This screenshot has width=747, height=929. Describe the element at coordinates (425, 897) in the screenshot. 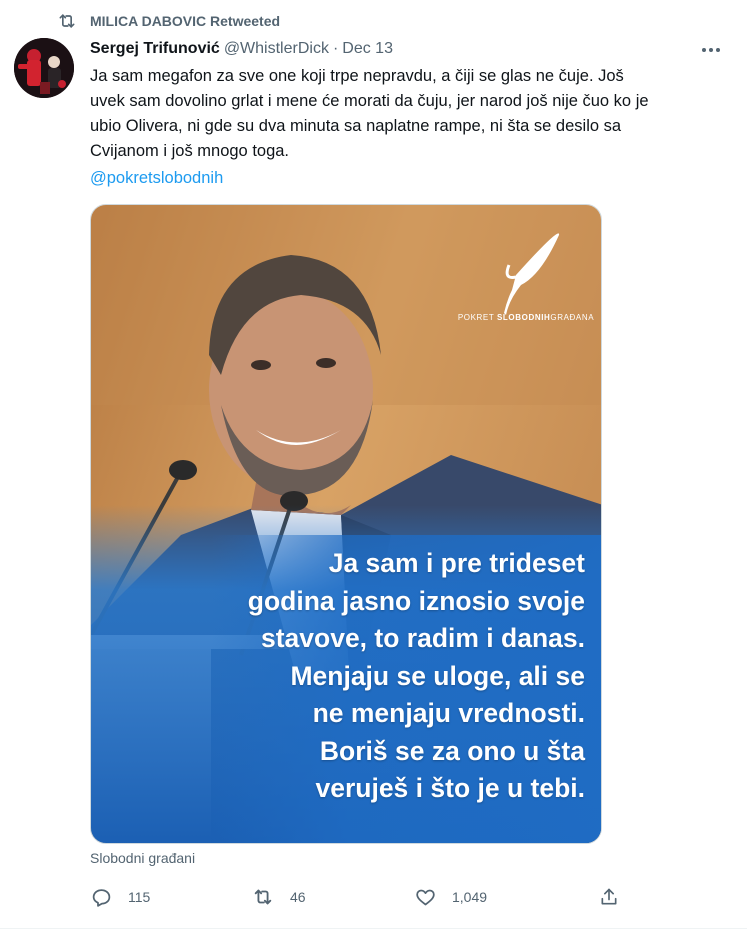

I see `heart-icon` at that location.